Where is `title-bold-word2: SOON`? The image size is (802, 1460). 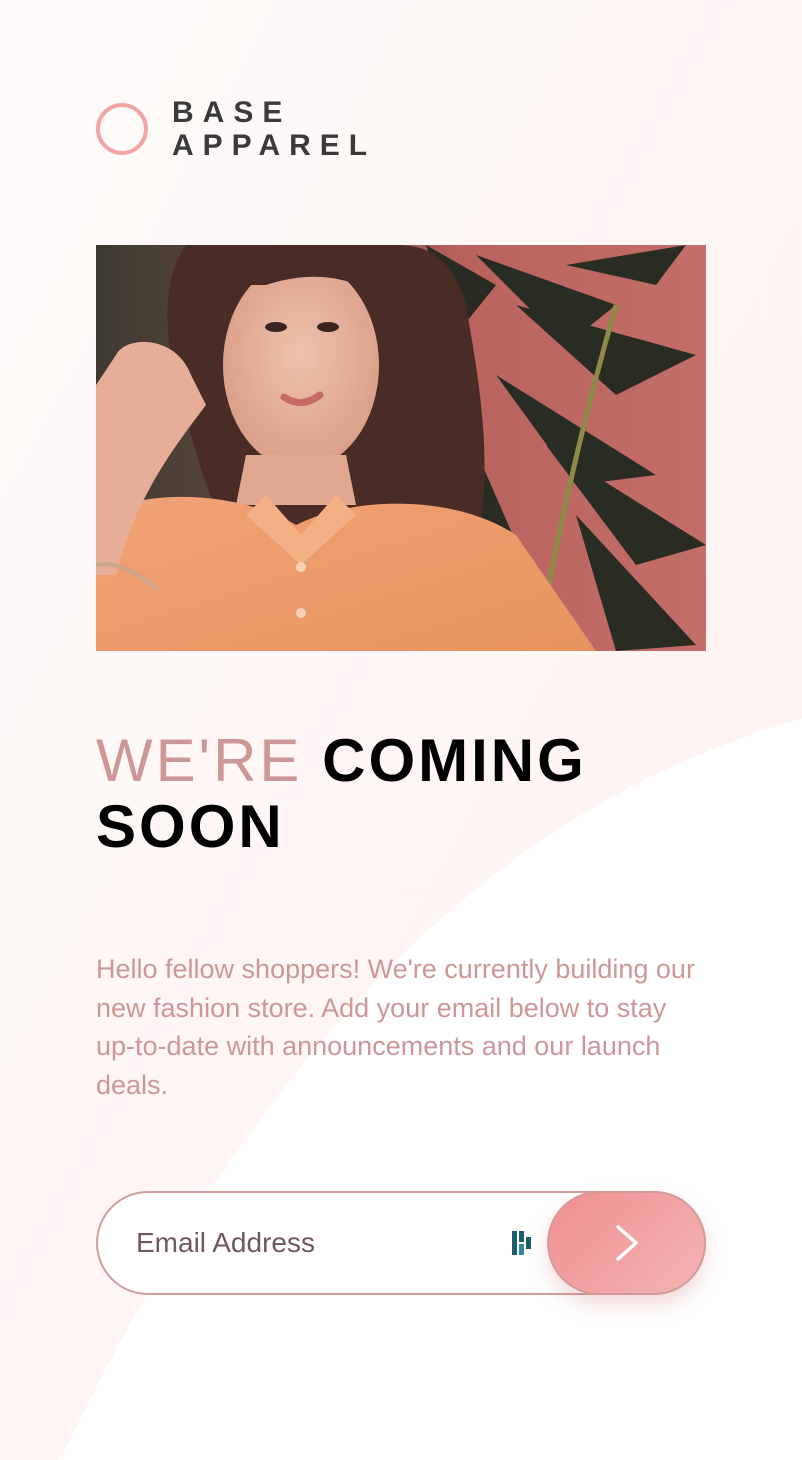 title-bold-word2: SOON is located at coordinates (190, 826).